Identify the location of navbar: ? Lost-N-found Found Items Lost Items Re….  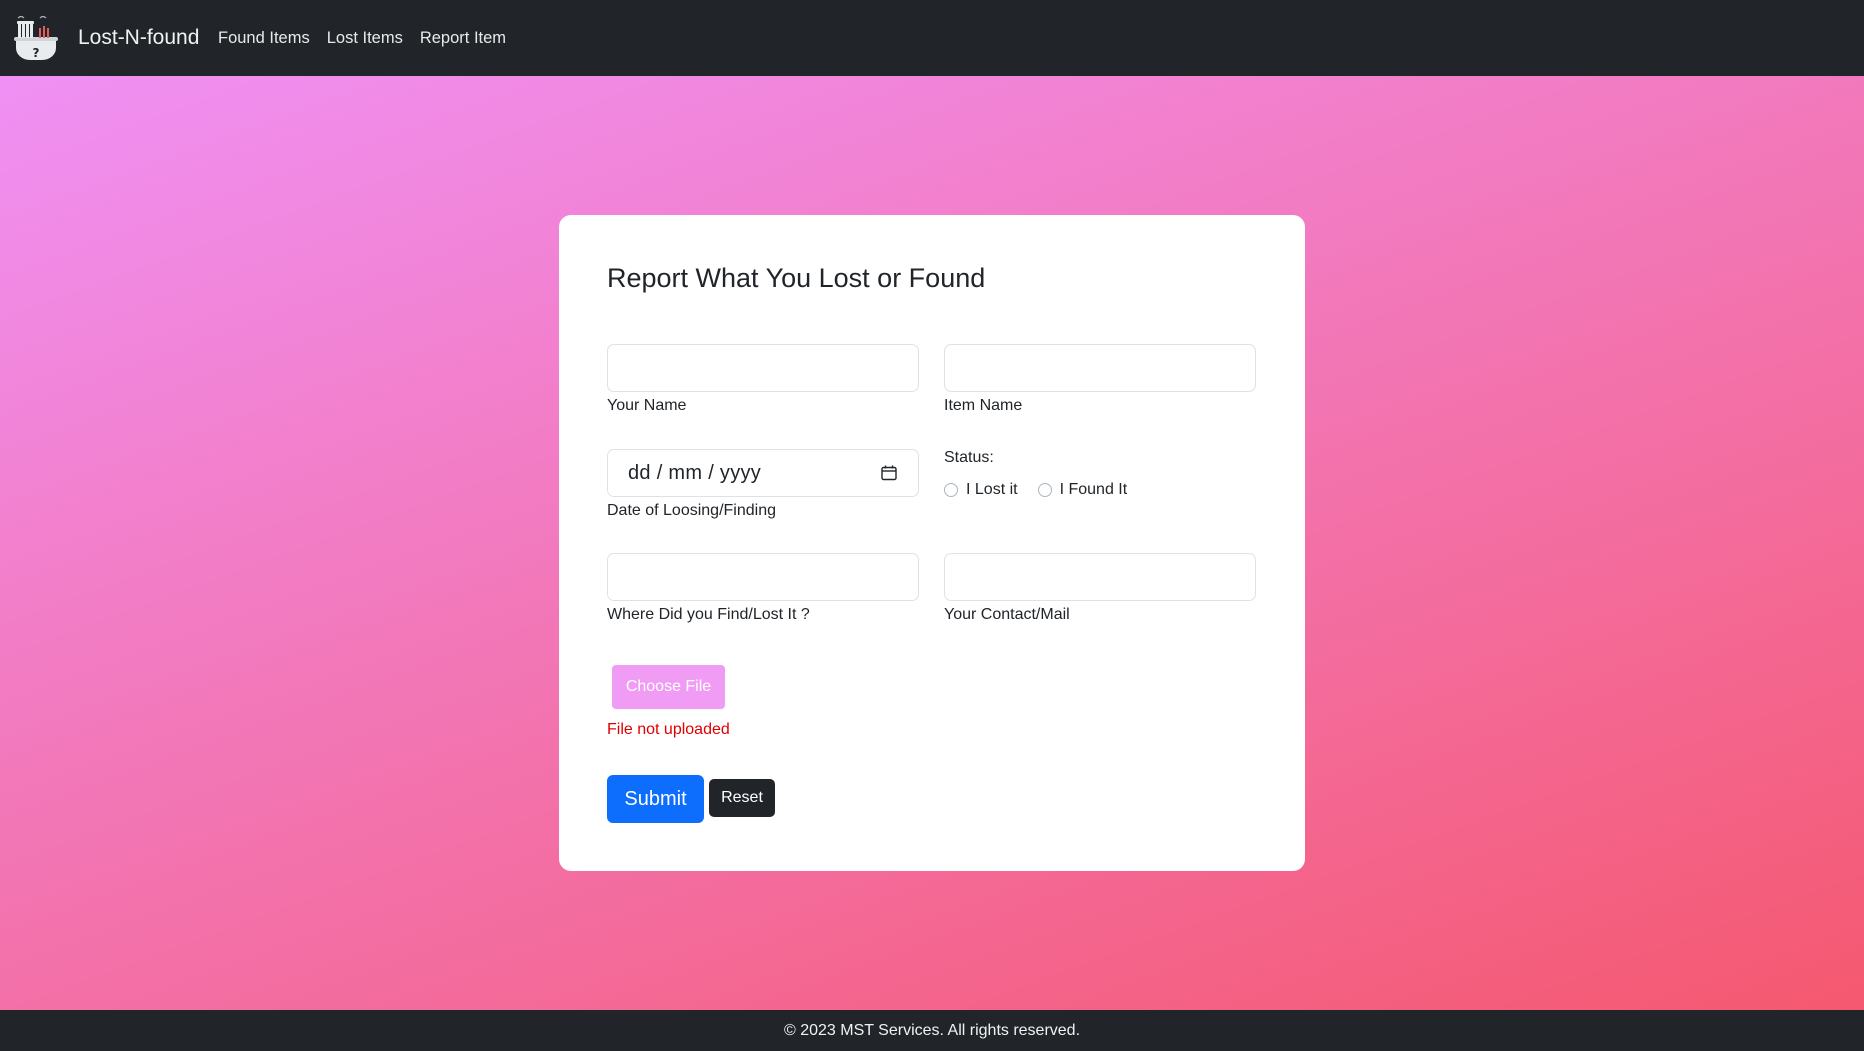
(932, 38).